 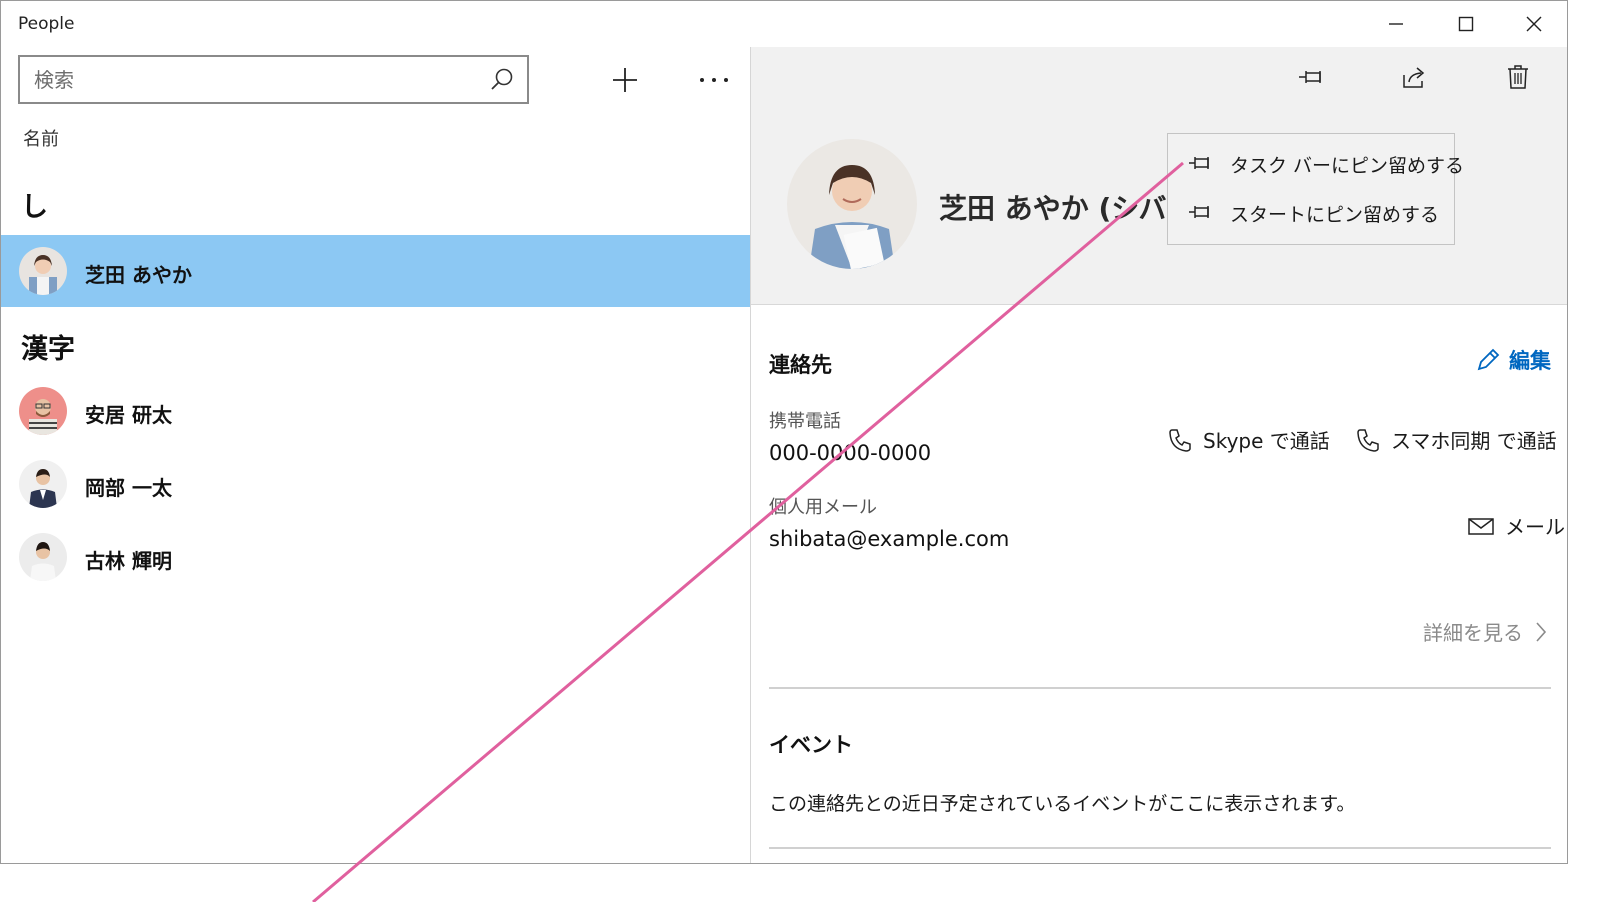 I want to click on phone-link-call-label: スマホ同期 で通話, so click(x=1474, y=441).